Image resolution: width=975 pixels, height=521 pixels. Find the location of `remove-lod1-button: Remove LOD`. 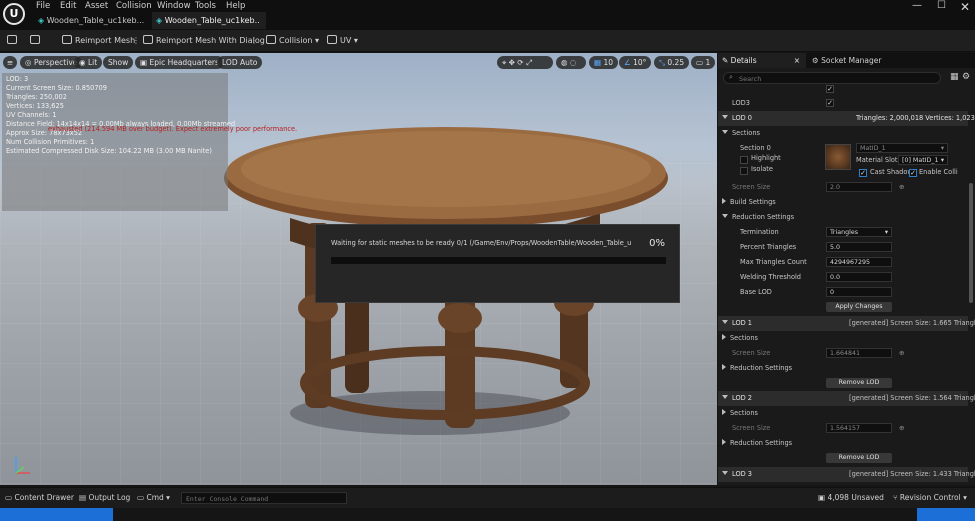

remove-lod1-button: Remove LOD is located at coordinates (859, 383).